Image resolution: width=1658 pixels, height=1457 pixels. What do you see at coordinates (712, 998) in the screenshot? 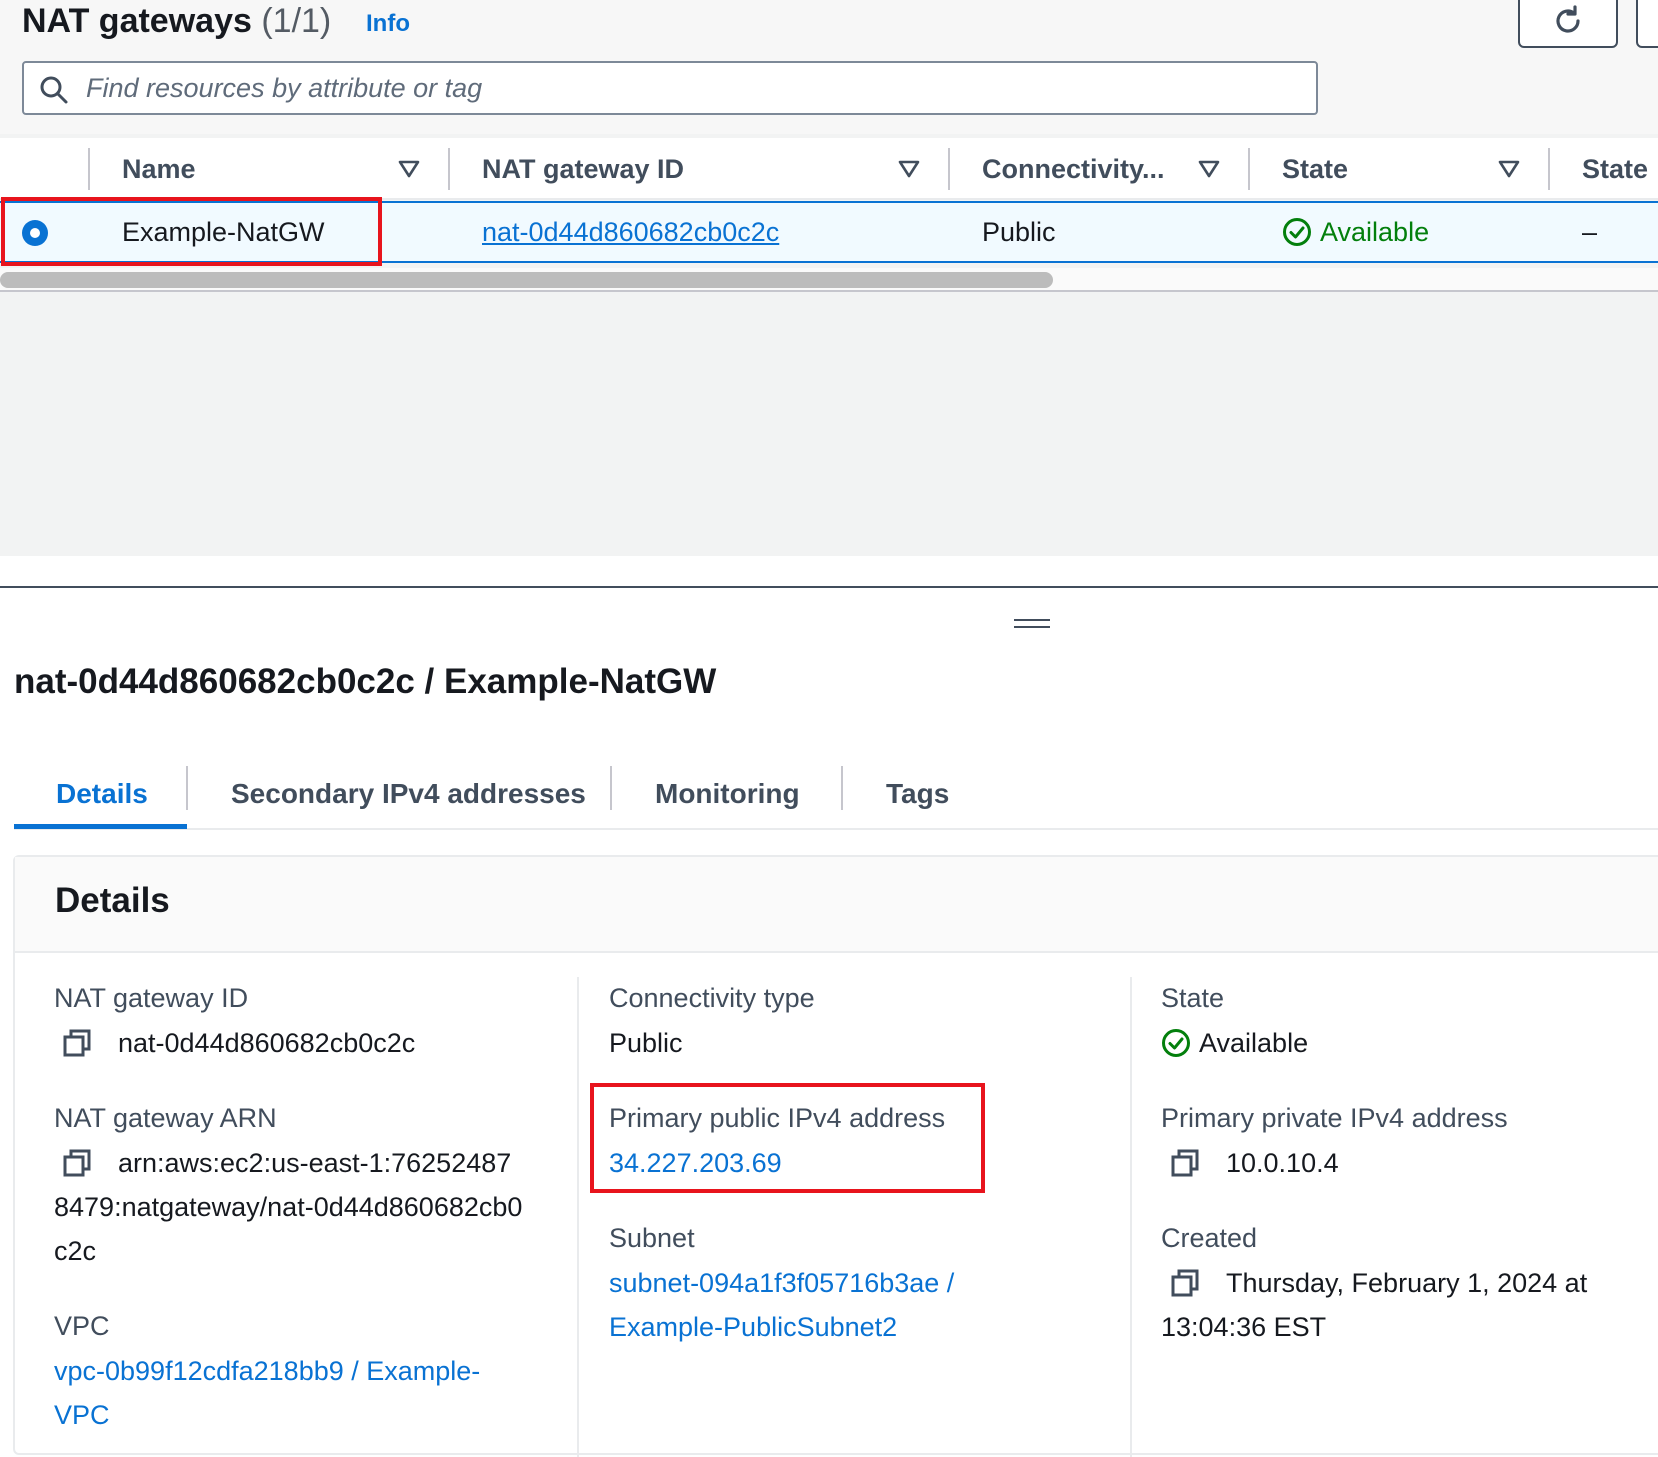
I see `connectivity-type-label: Connectivity type` at bounding box center [712, 998].